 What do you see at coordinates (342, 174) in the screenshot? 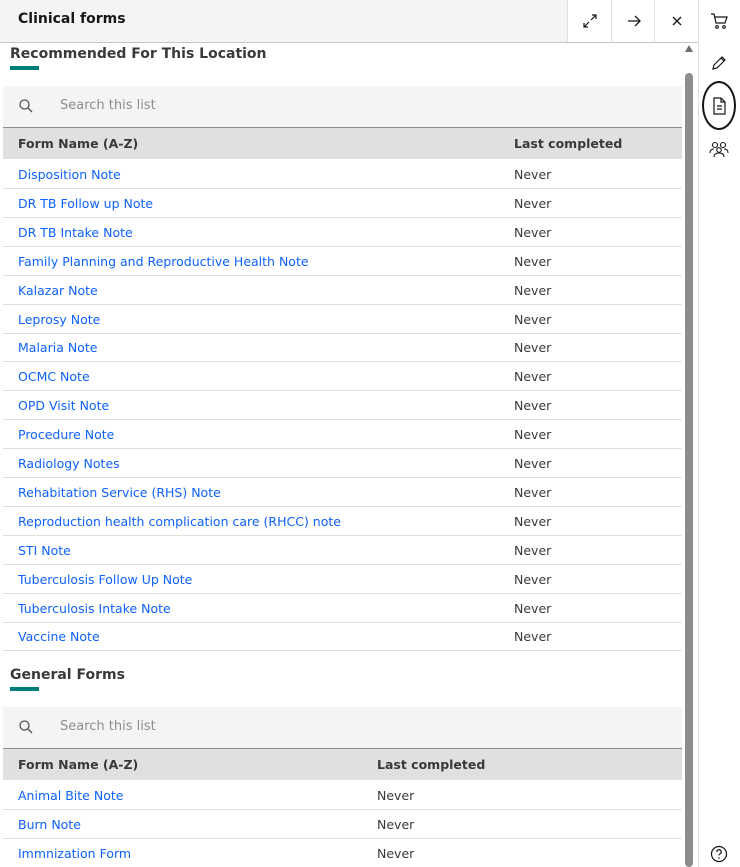
I see `table-row: Disposition Note Never` at bounding box center [342, 174].